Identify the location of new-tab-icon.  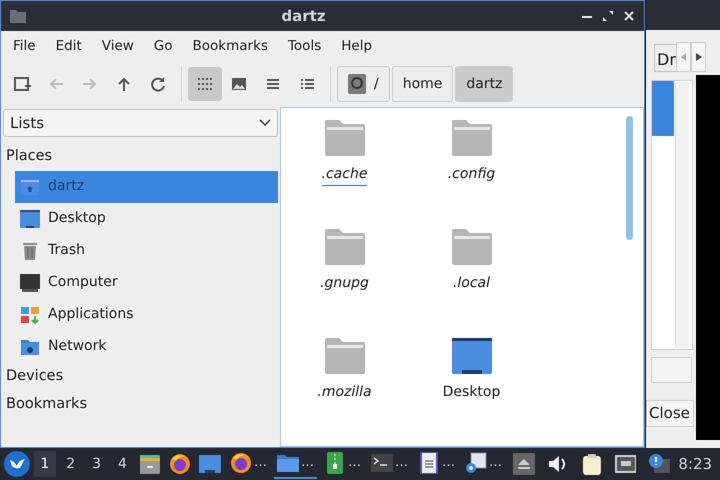
(22, 84).